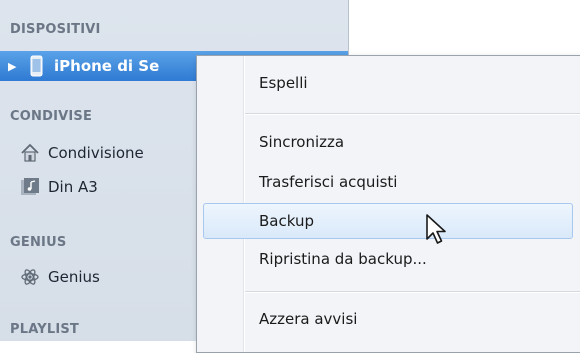 This screenshot has width=580, height=353. Describe the element at coordinates (107, 66) in the screenshot. I see `sidebar-item-label: iPhone di Se` at that location.